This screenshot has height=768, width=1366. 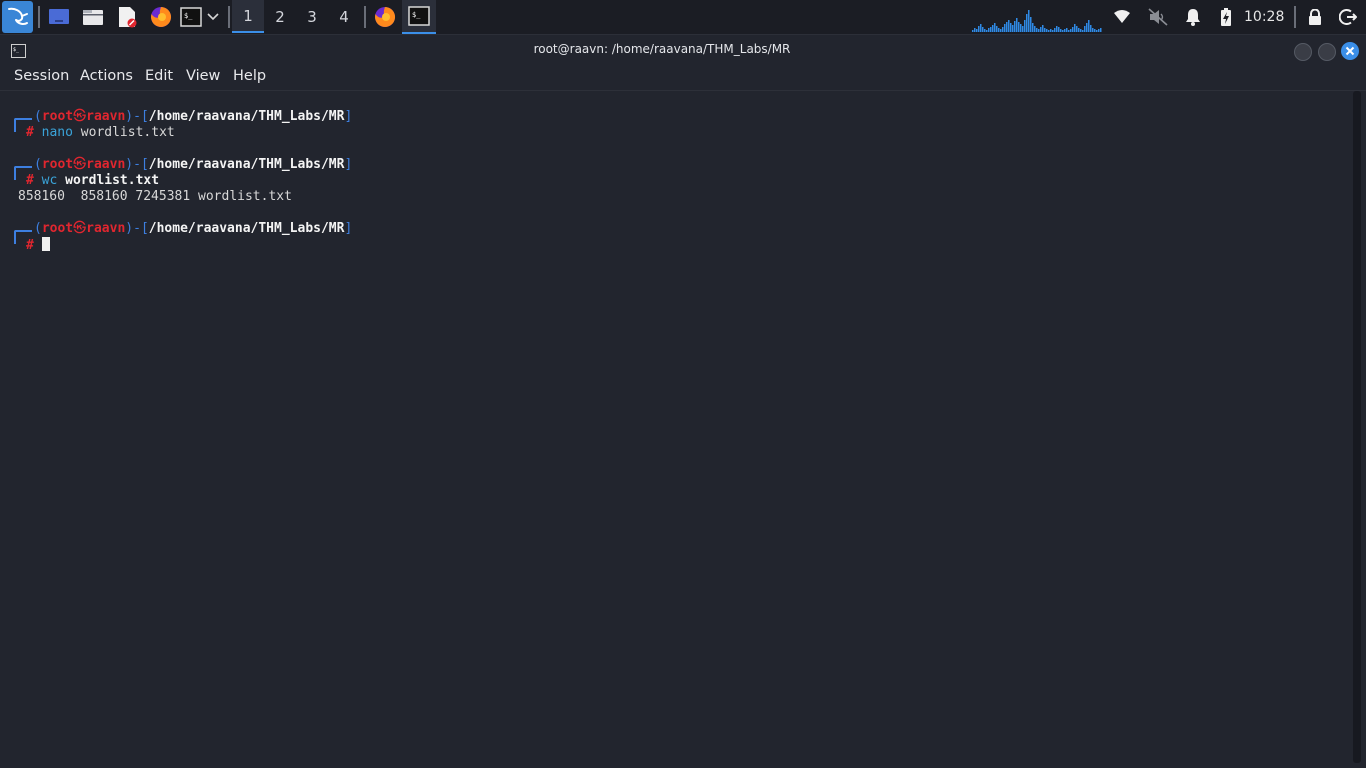 What do you see at coordinates (1158, 17) in the screenshot?
I see `speaker-muted-icon` at bounding box center [1158, 17].